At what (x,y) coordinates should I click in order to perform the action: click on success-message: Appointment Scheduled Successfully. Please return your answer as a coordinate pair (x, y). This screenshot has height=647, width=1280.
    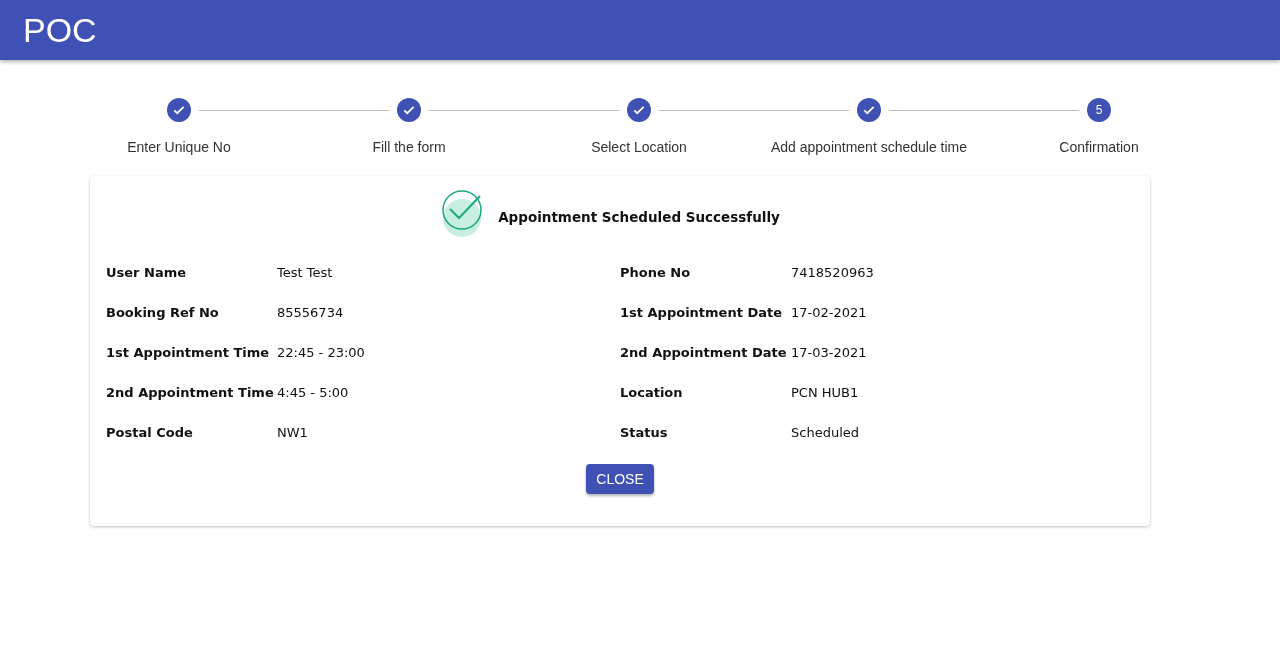
    Looking at the image, I should click on (639, 217).